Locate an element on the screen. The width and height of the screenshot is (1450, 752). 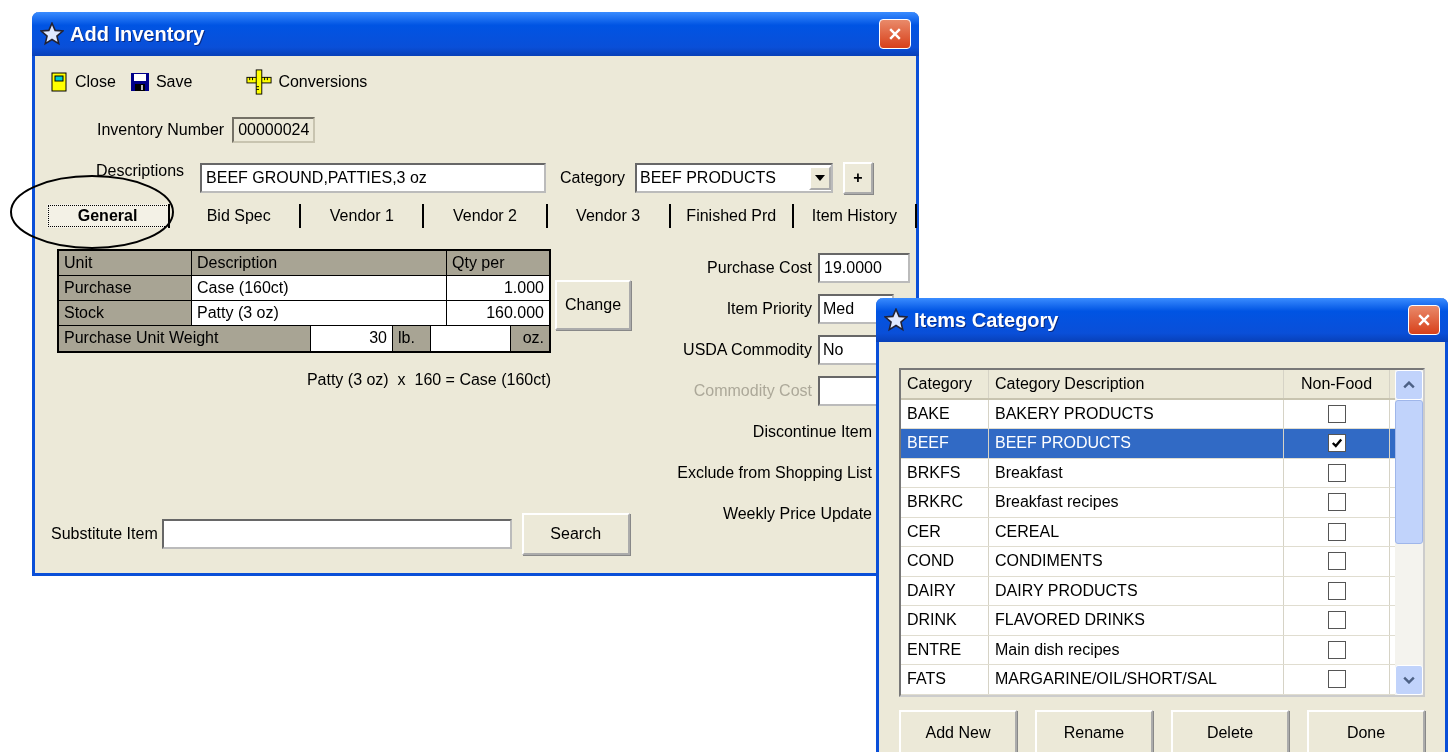
tab: Finished Prd is located at coordinates (732, 216).